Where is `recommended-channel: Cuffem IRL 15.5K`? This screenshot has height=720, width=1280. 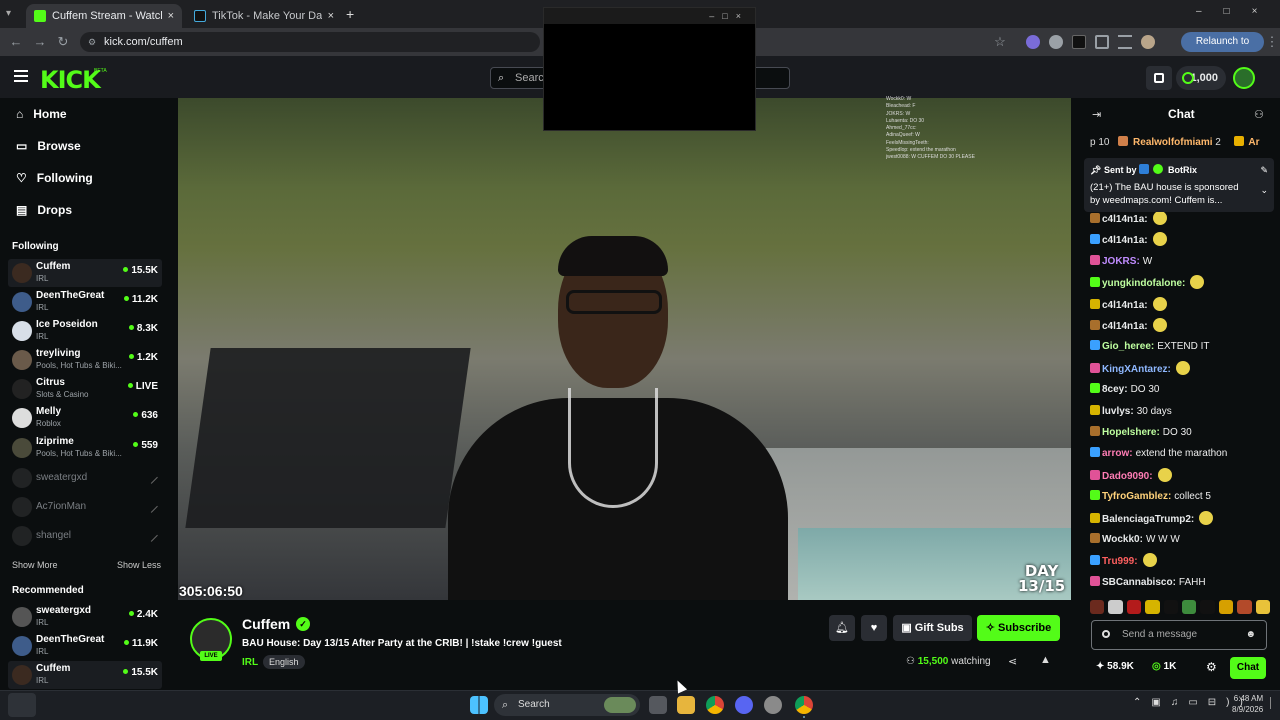
recommended-channel: Cuffem IRL 15.5K is located at coordinates (85, 675).